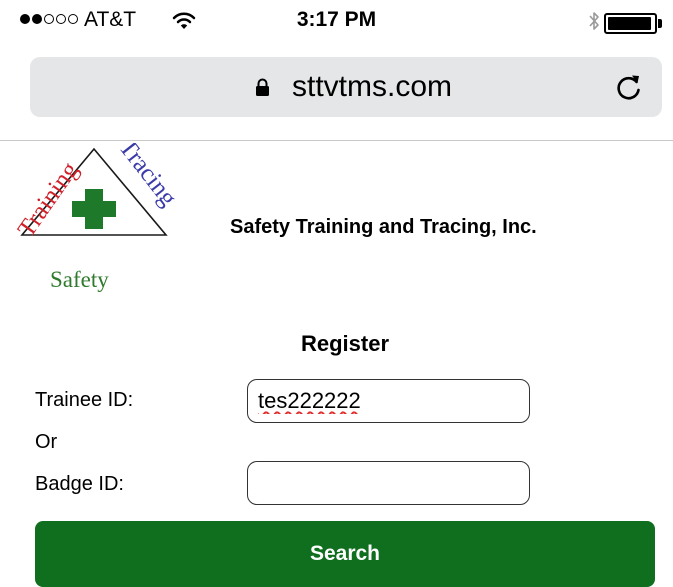 Image resolution: width=673 pixels, height=587 pixels. I want to click on lock-icon, so click(262, 90).